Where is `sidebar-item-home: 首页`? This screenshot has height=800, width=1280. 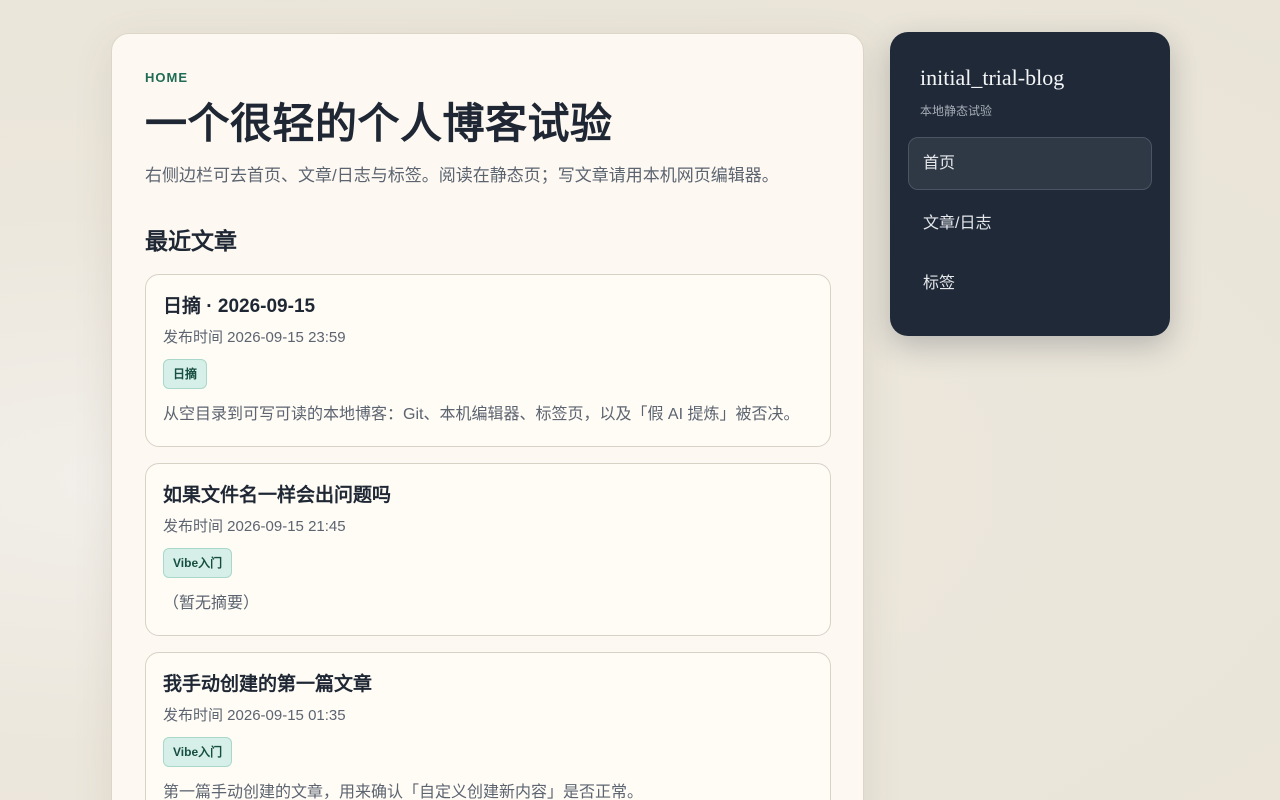 sidebar-item-home: 首页 is located at coordinates (1030, 163).